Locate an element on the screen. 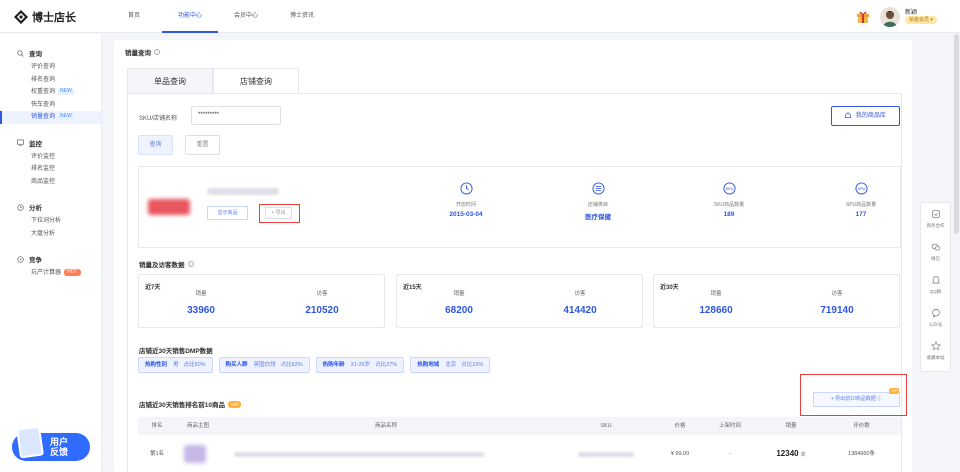 Image resolution: width=960 pixels, height=472 pixels. sidebar-item-review-monitor: 评价监控 is located at coordinates (50, 157).